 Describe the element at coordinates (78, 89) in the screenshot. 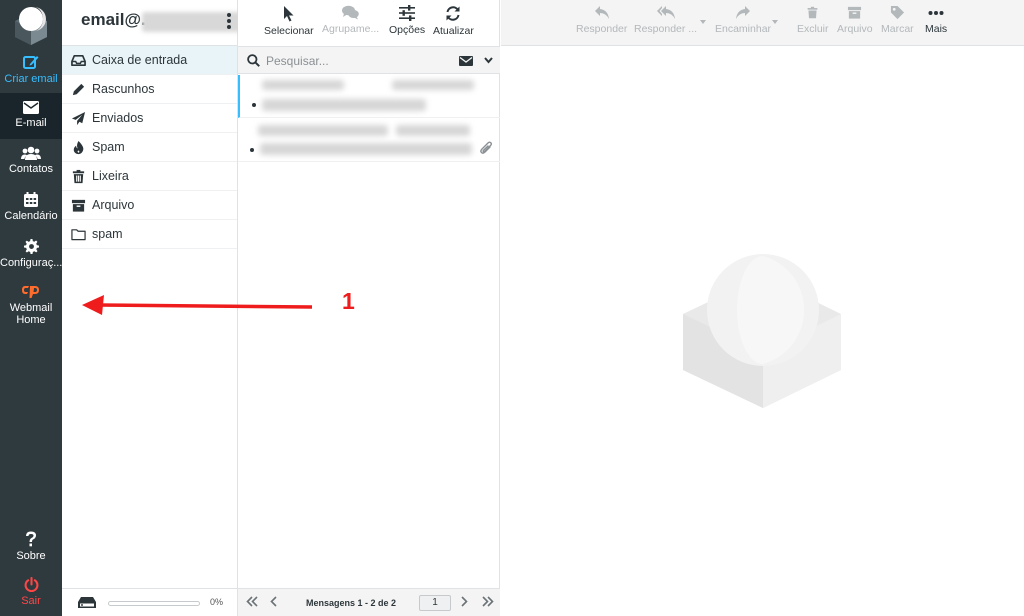

I see `pencil-icon` at that location.